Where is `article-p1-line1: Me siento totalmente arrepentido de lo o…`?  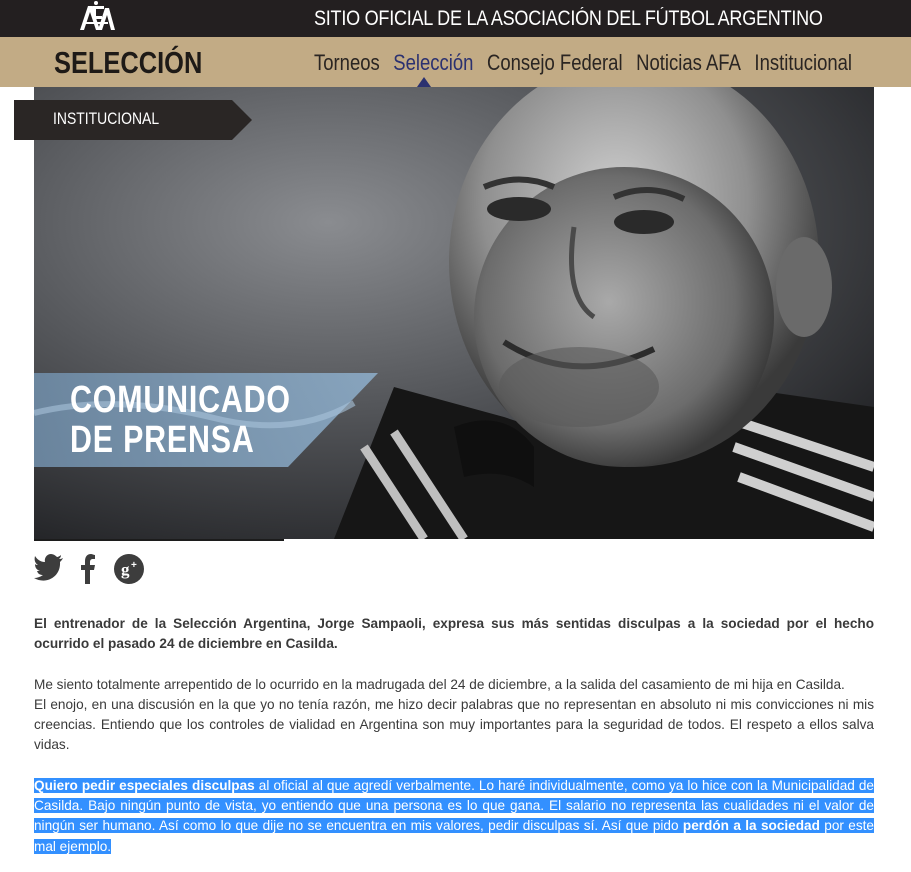
article-p1-line1: Me siento totalmente arrepentido de lo o… is located at coordinates (439, 684).